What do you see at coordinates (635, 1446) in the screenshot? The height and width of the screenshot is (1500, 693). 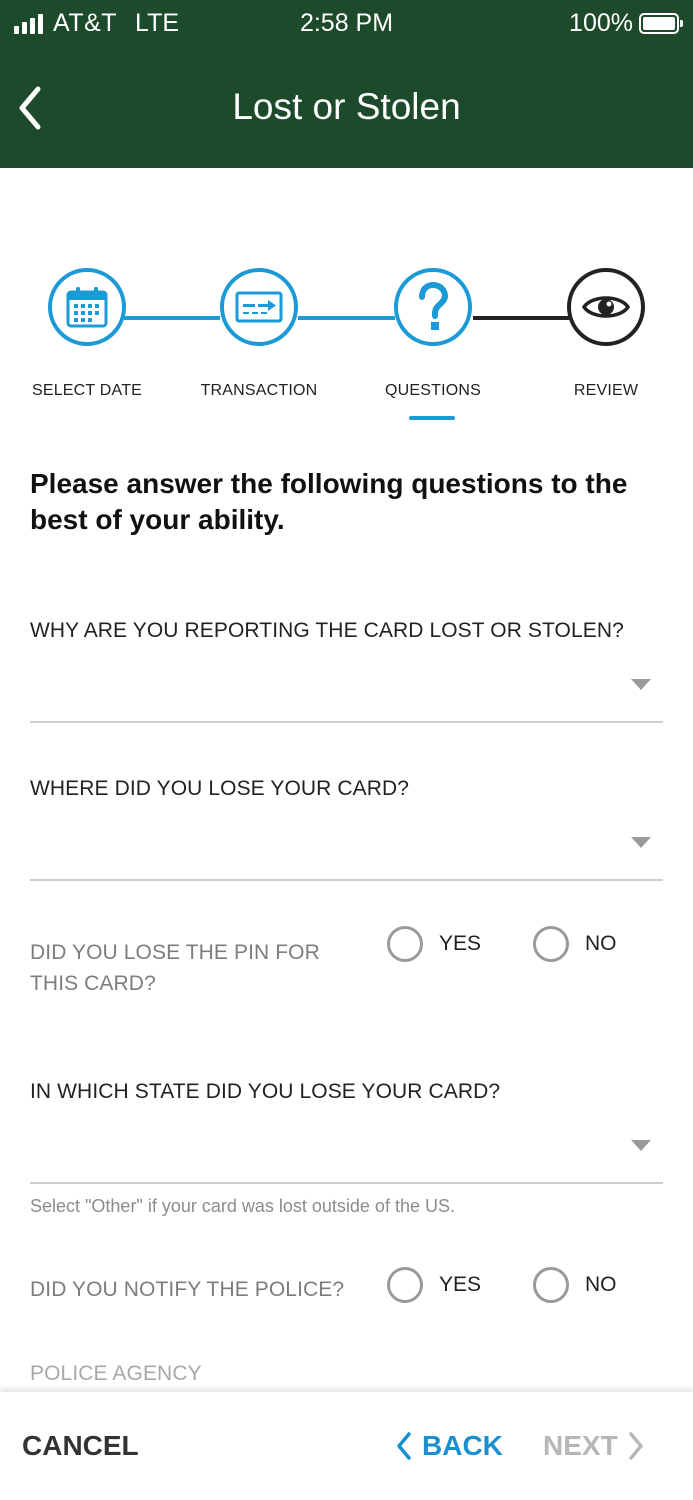 I see `chevron-right-icon` at bounding box center [635, 1446].